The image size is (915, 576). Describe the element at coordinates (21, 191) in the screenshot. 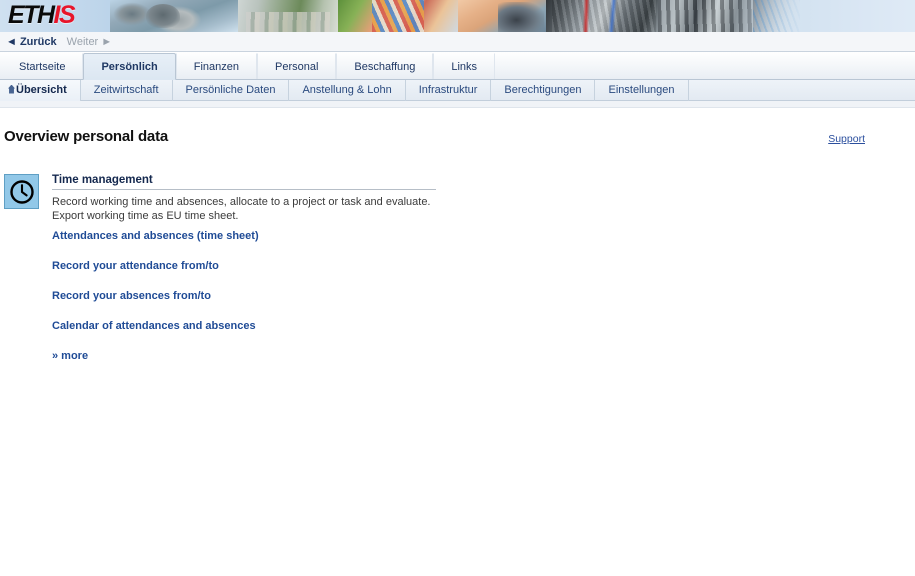

I see `clock-icon` at that location.